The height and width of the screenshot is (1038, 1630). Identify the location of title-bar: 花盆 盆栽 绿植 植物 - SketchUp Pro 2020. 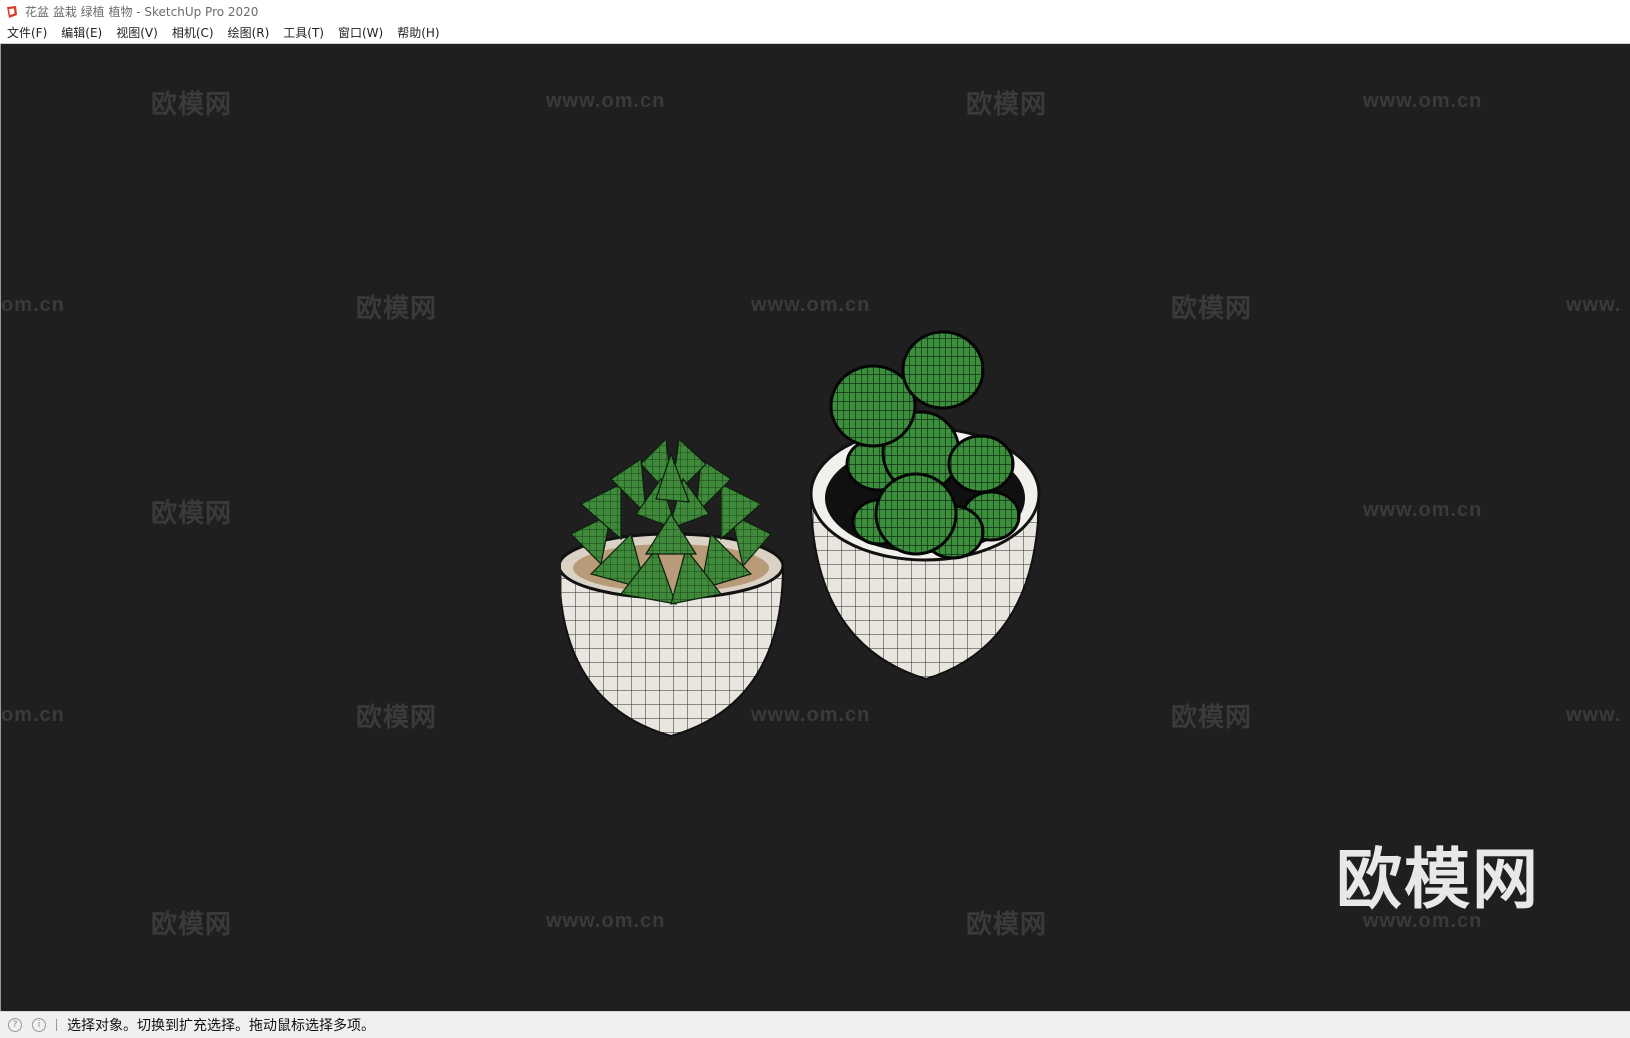
(815, 11).